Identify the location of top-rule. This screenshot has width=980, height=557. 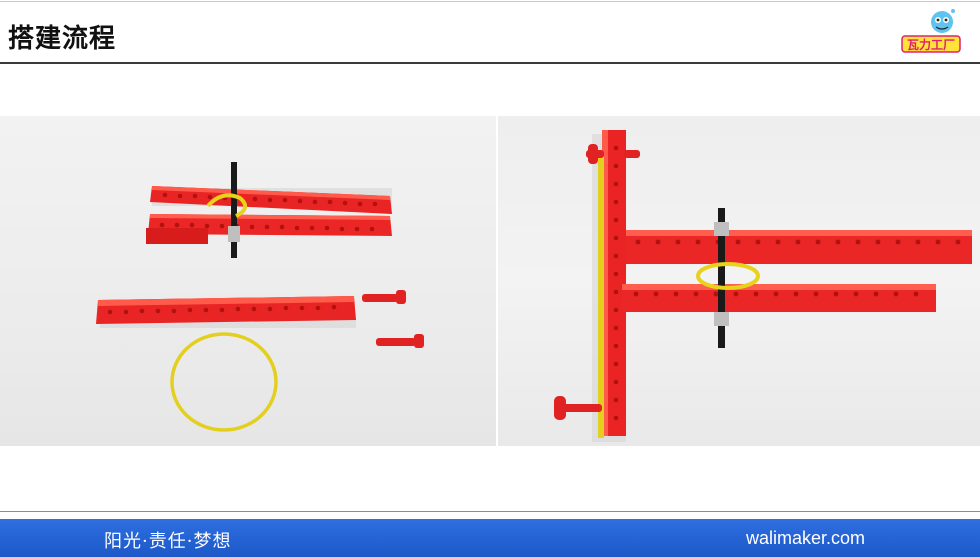
(490, 1).